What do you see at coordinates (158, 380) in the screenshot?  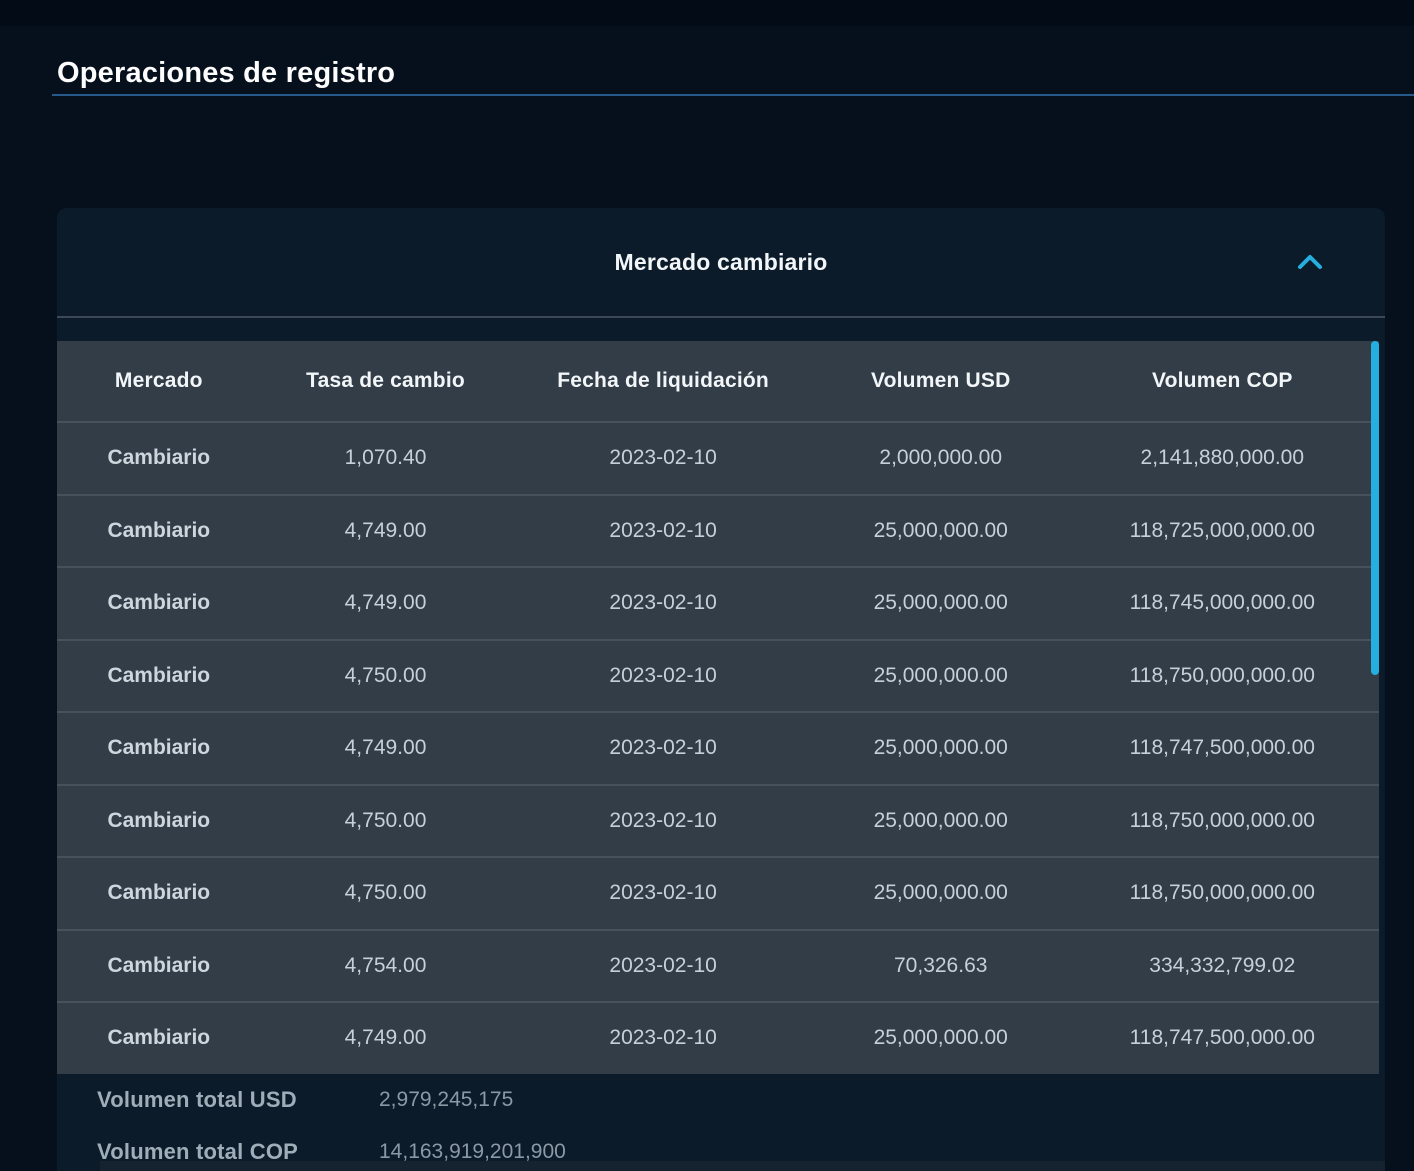 I see `column-header-0: Mercado` at bounding box center [158, 380].